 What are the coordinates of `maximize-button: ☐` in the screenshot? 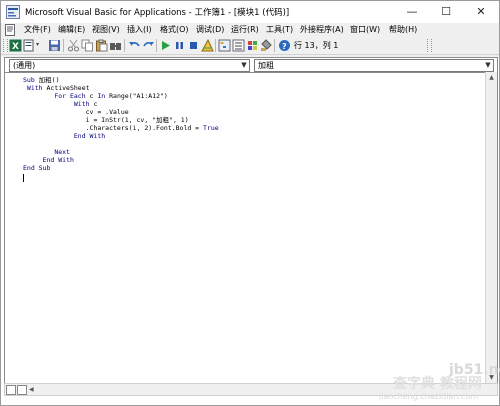 It's located at (446, 12).